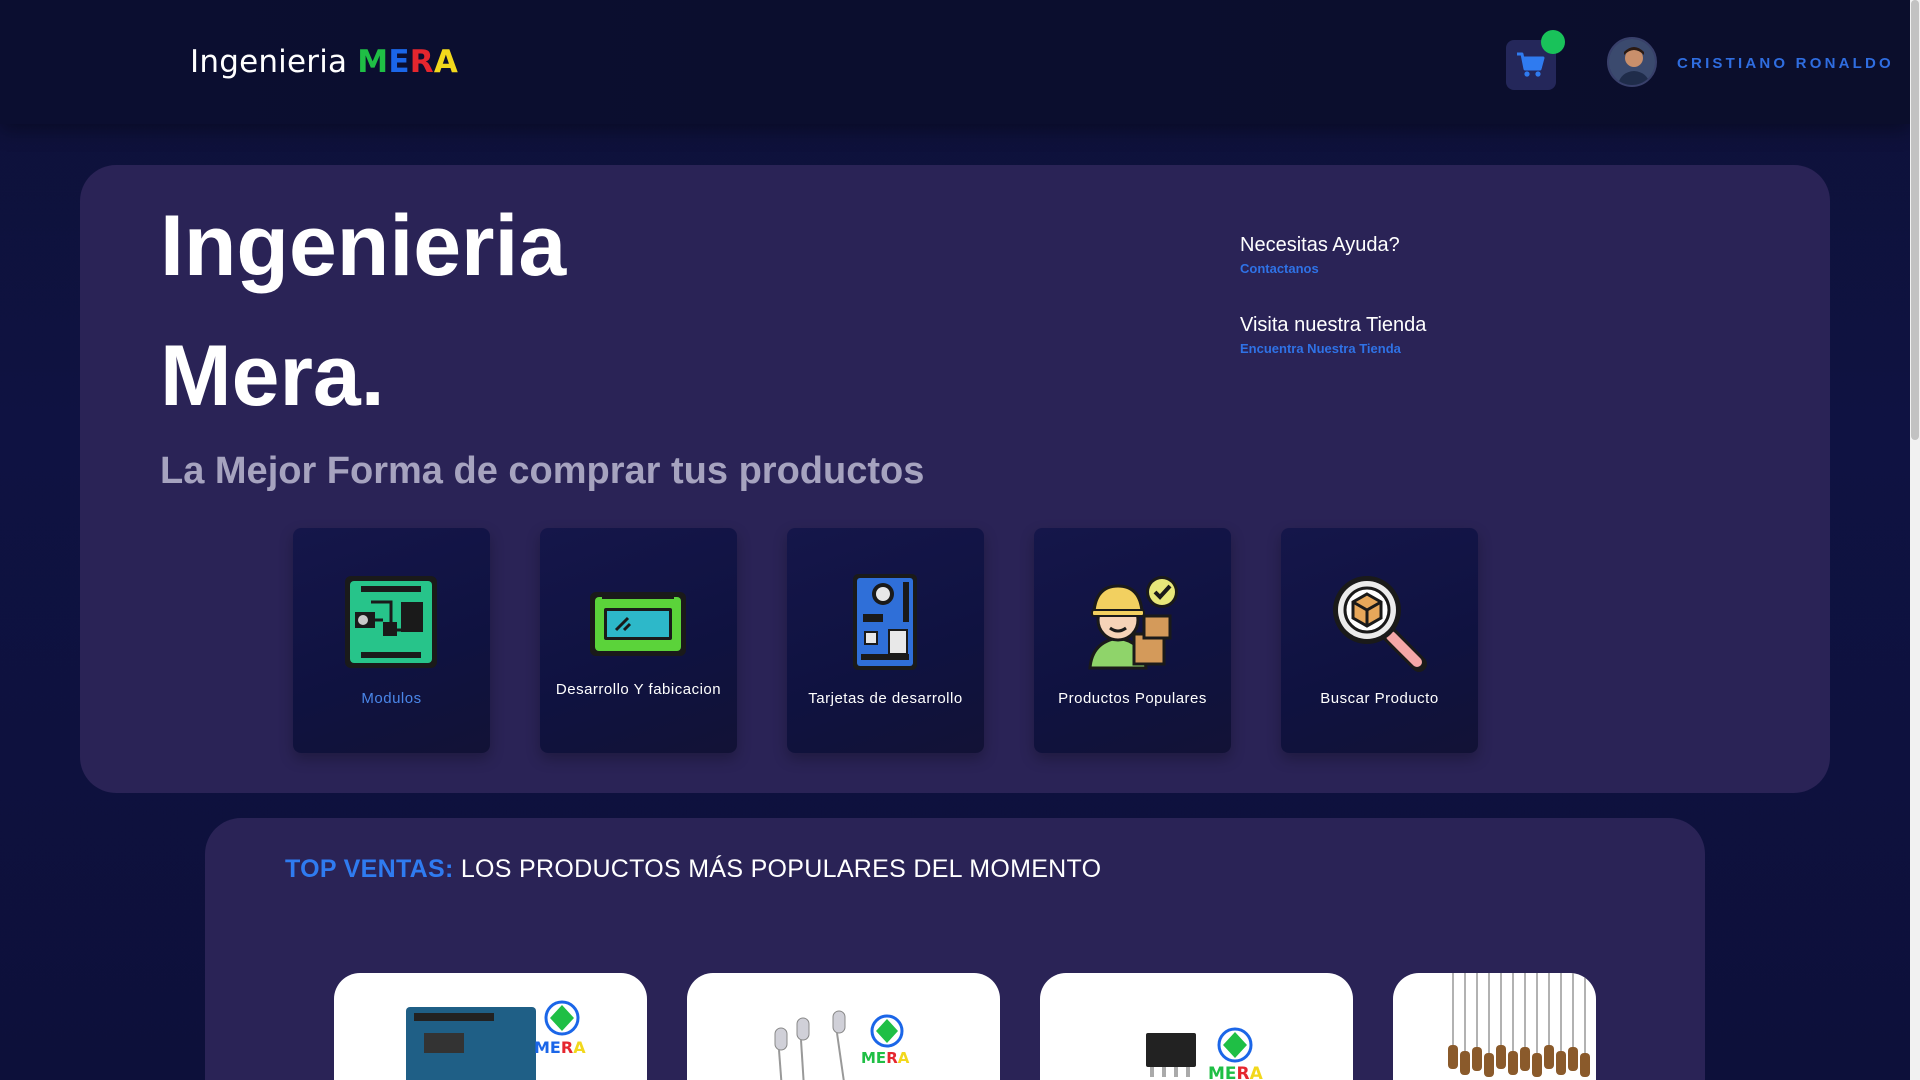 This screenshot has width=1920, height=1080. I want to click on brand-letter-a: A, so click(446, 62).